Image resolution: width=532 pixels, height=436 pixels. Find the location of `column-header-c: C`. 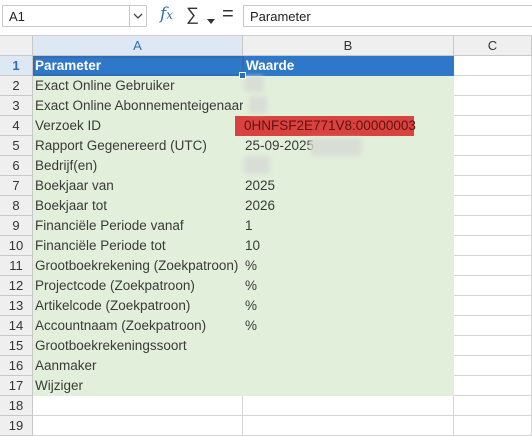

column-header-c: C is located at coordinates (493, 46).